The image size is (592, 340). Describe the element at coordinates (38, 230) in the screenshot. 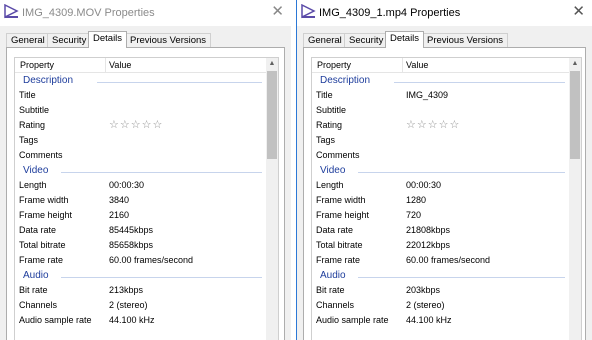

I see `property-label: Data rate` at that location.